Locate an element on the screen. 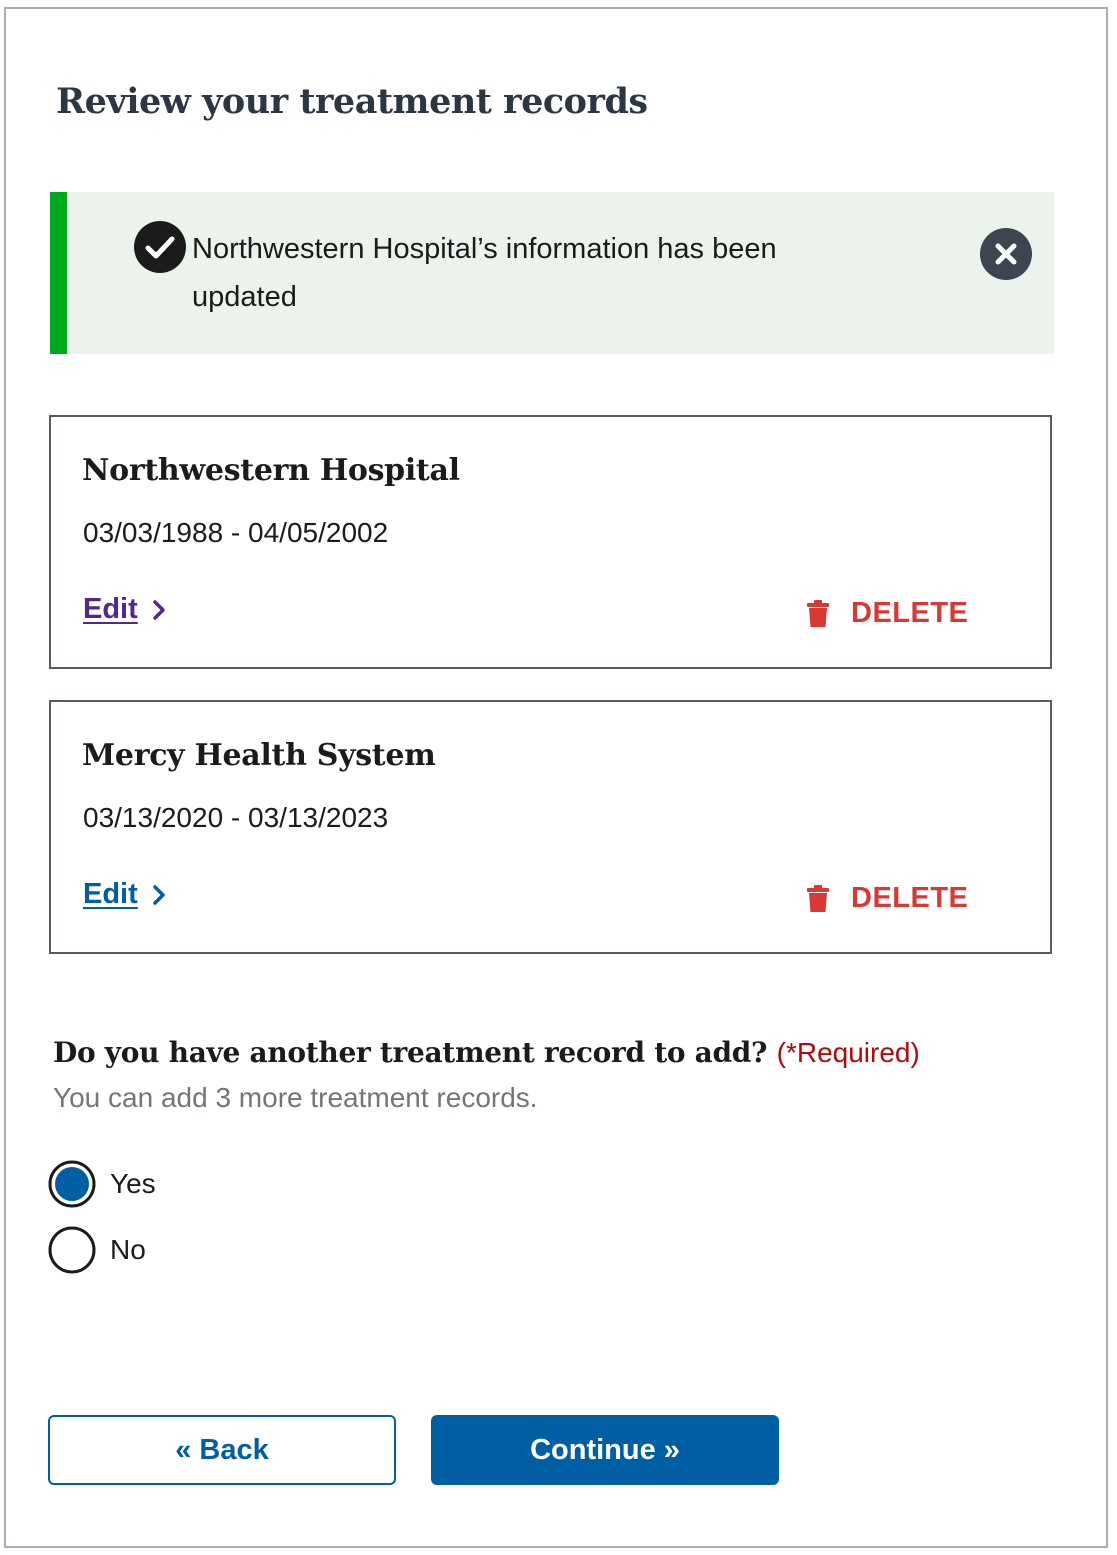 The width and height of the screenshot is (1117, 1555). radio-no: No is located at coordinates (97, 1250).